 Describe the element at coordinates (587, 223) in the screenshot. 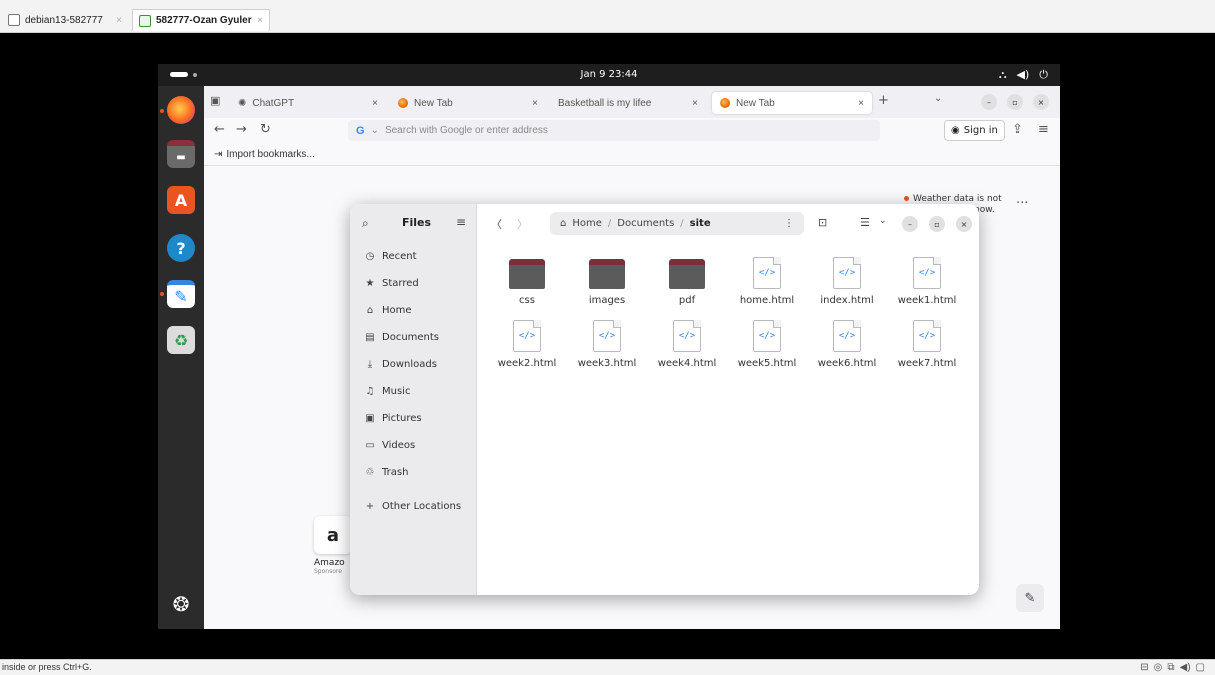

I see `breadcrumb-home: Home` at that location.